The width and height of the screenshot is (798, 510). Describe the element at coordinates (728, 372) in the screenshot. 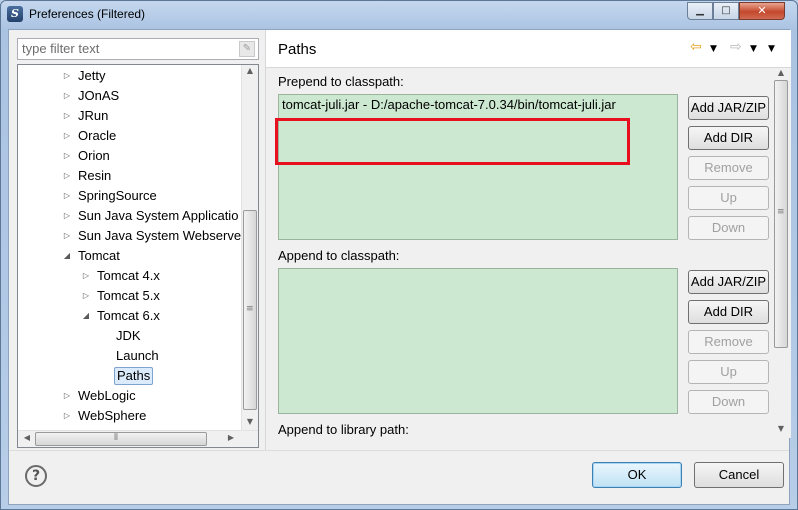

I see `append-up-button: Up` at that location.